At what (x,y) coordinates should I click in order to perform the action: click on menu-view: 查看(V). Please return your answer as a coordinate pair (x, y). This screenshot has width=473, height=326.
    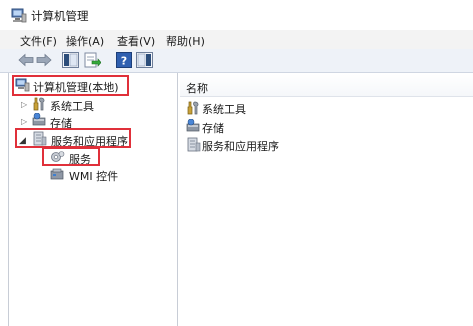
    Looking at the image, I should click on (136, 41).